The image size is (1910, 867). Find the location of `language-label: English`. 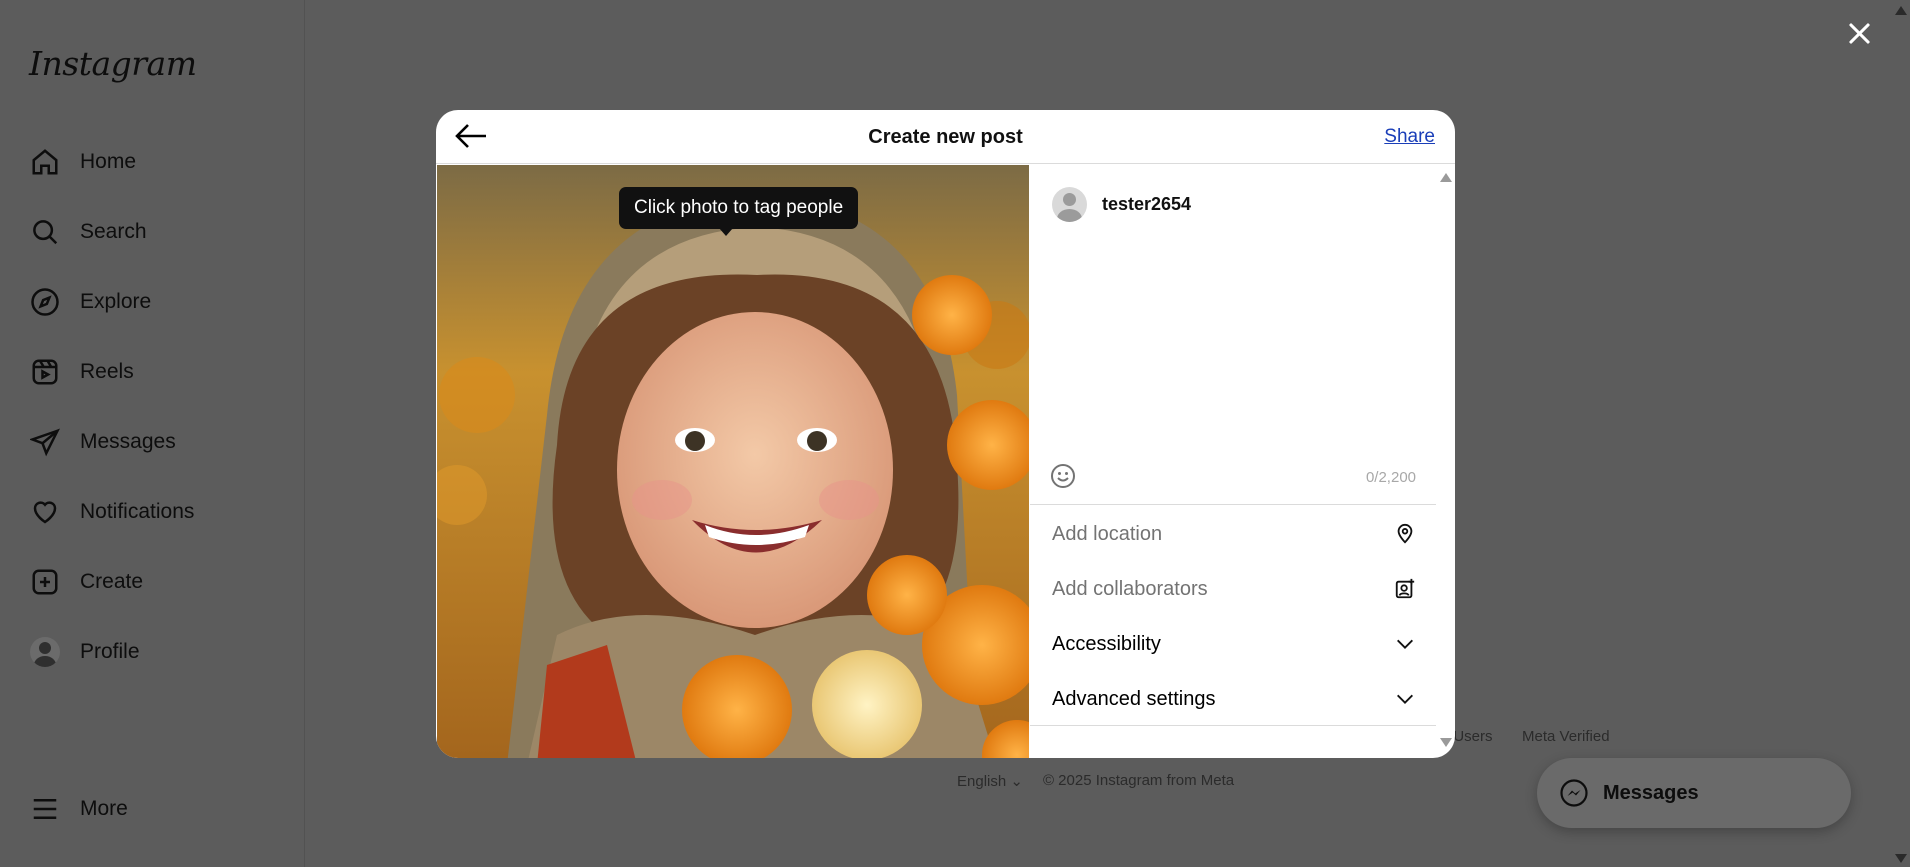

language-label: English is located at coordinates (982, 781).